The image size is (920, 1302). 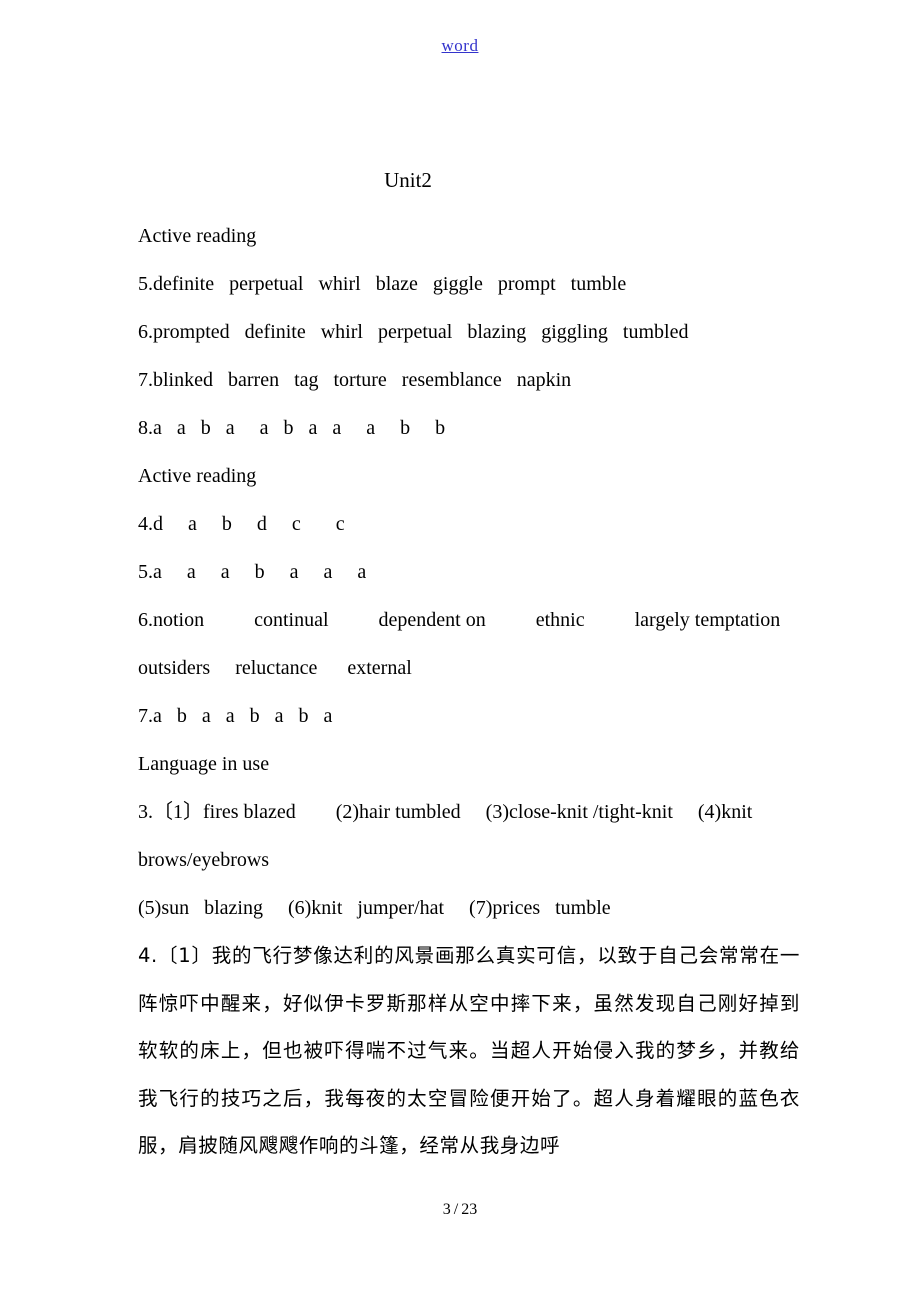 What do you see at coordinates (446, 1209) in the screenshot?
I see `footer-current-page: 3` at bounding box center [446, 1209].